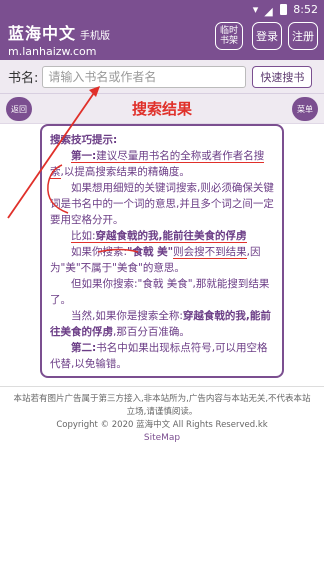  I want to click on page-title: 搜索结果, so click(161, 109).